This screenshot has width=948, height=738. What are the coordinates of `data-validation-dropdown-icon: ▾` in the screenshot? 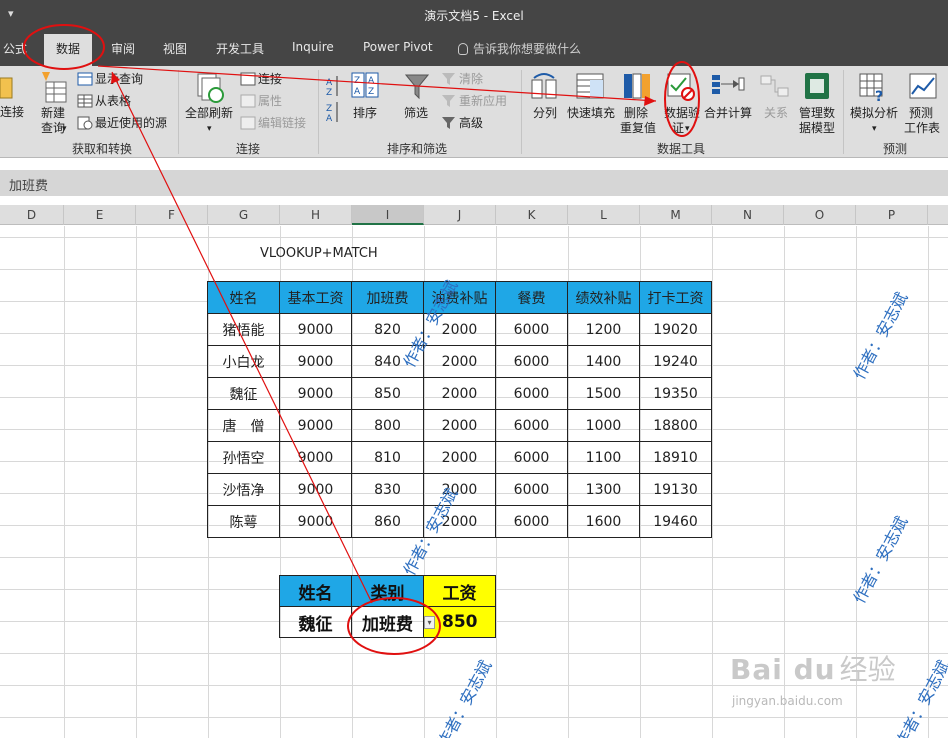 It's located at (687, 129).